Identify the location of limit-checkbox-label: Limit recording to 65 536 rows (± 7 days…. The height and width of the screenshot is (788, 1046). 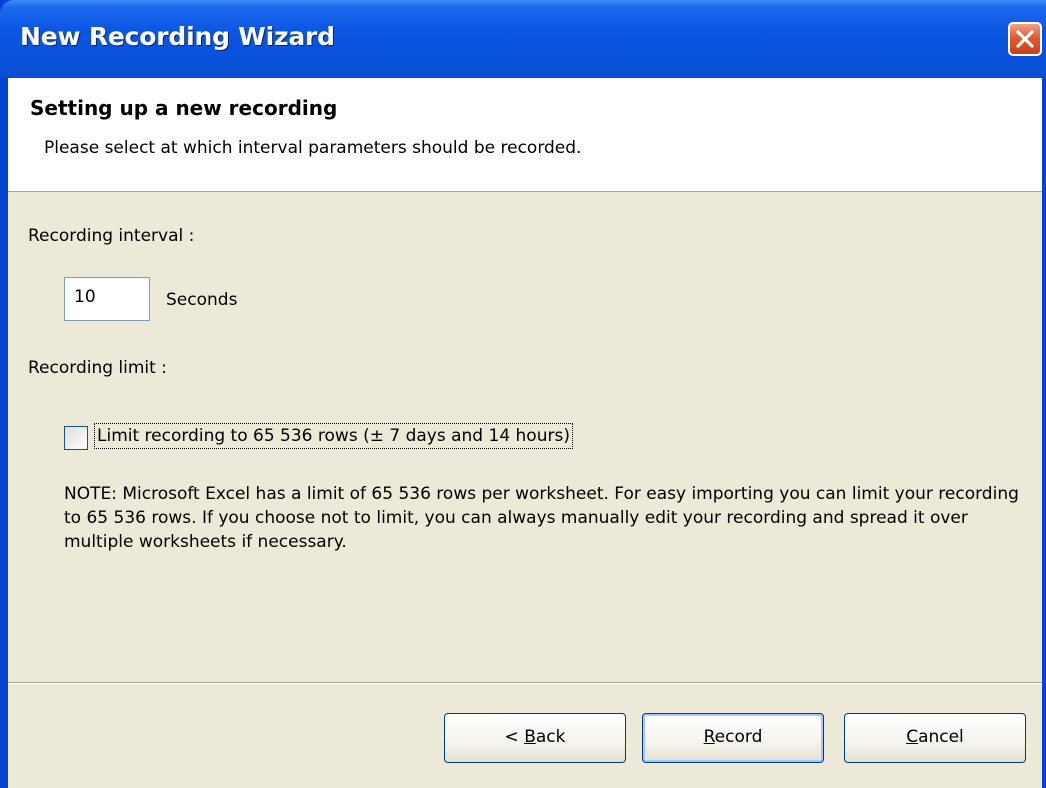
(333, 436).